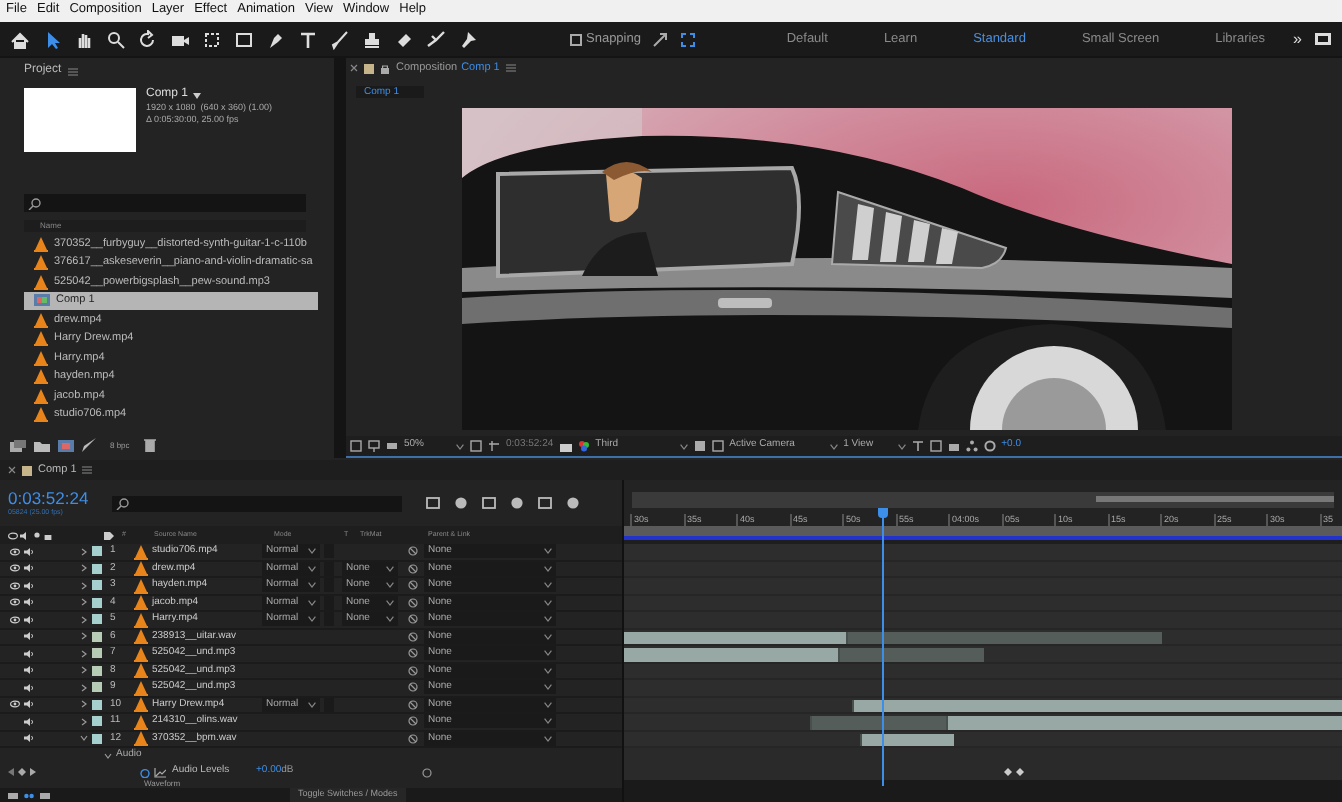 Image resolution: width=1342 pixels, height=802 pixels. I want to click on overflow-button: », so click(1297, 39).